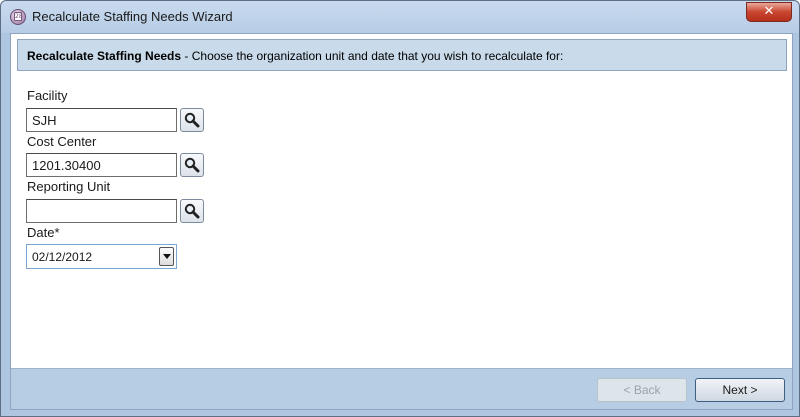 The image size is (800, 417). Describe the element at coordinates (43, 232) in the screenshot. I see `date-label: Date*` at that location.